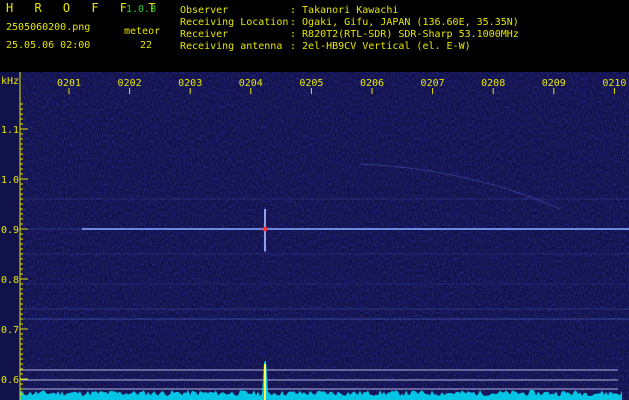 The image size is (629, 400). Describe the element at coordinates (146, 45) in the screenshot. I see `meteor-count: 22` at that location.